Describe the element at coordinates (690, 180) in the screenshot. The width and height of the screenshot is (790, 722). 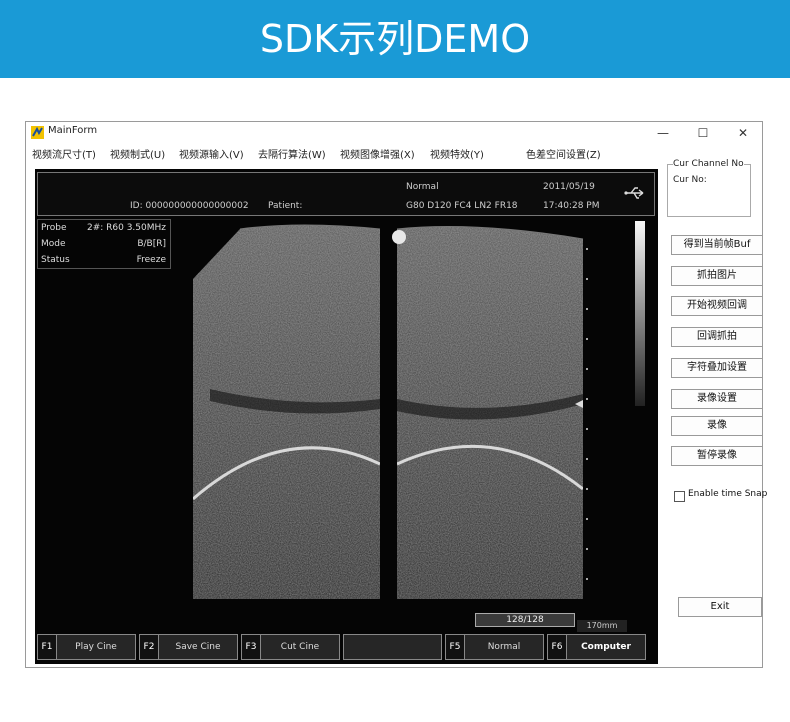
I see `cur-no-label: Cur No:` at that location.